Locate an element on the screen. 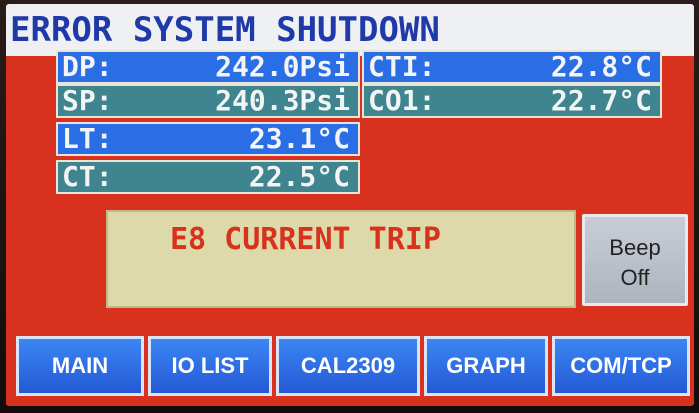  beep-button-line1: Beep is located at coordinates (635, 247).